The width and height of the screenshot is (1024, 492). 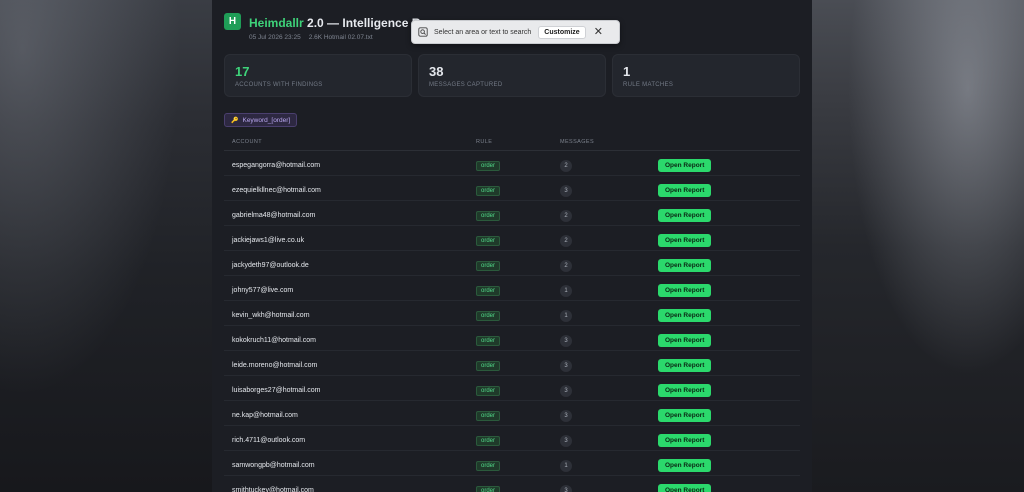 What do you see at coordinates (627, 71) in the screenshot?
I see `stat-value: 1` at bounding box center [627, 71].